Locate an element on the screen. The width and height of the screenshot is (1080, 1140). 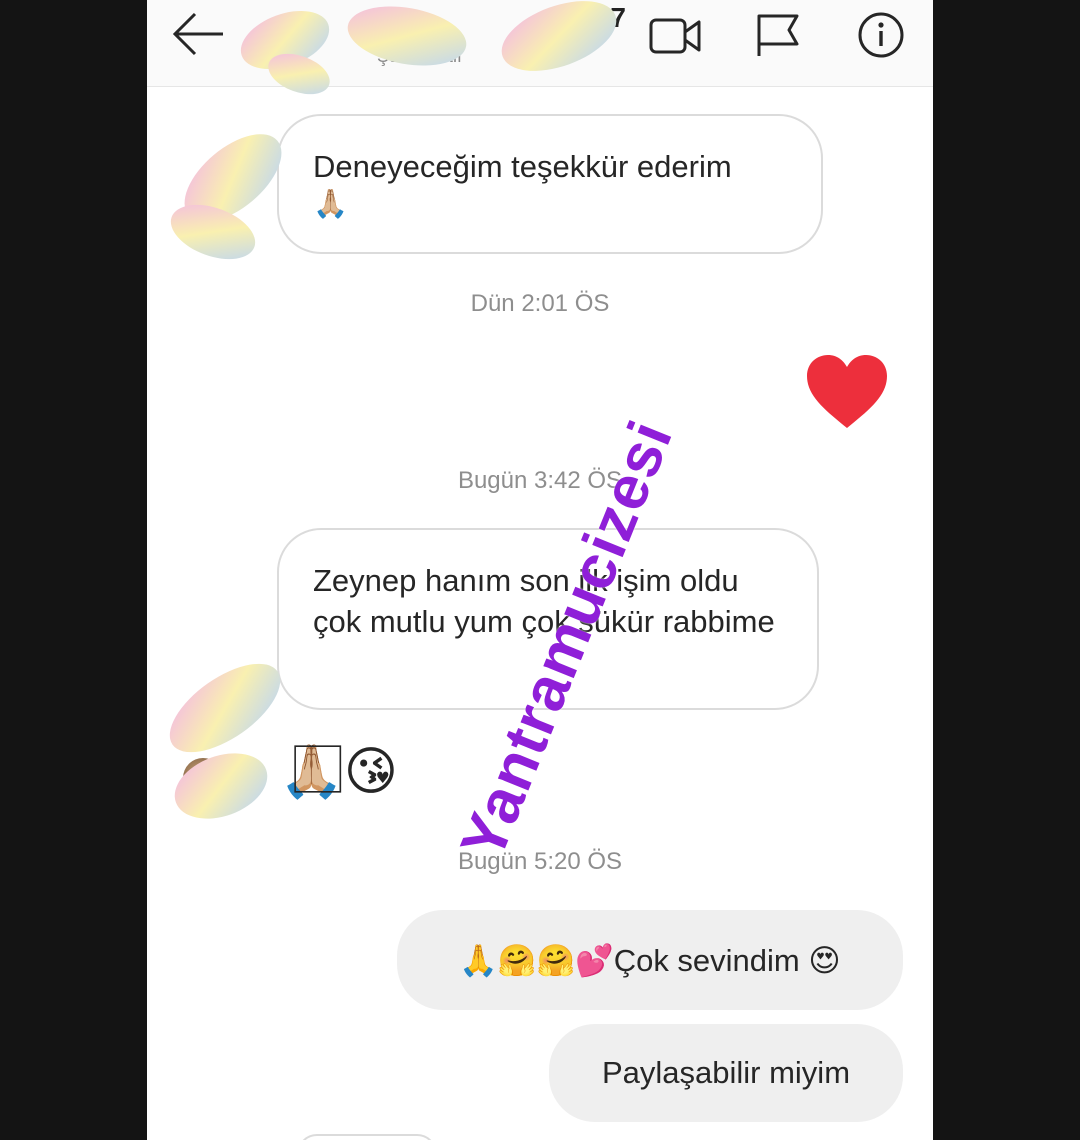
timestamp: Dün 2:01 ÖS is located at coordinates (540, 303).